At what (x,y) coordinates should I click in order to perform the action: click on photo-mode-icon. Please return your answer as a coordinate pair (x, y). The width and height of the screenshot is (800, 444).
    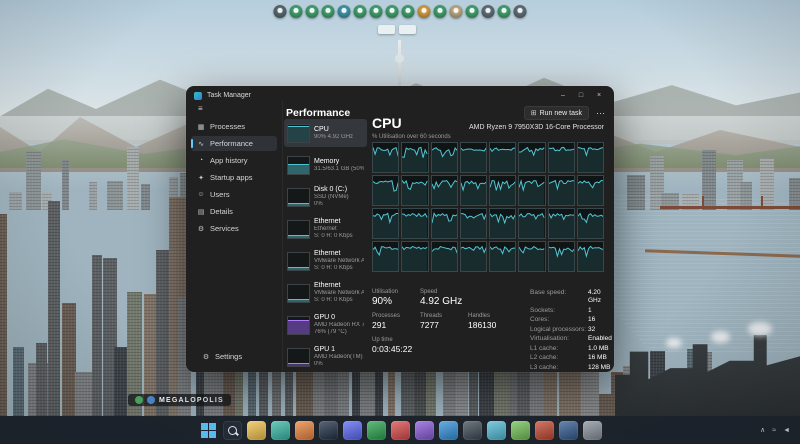
    Looking at the image, I should click on (520, 11).